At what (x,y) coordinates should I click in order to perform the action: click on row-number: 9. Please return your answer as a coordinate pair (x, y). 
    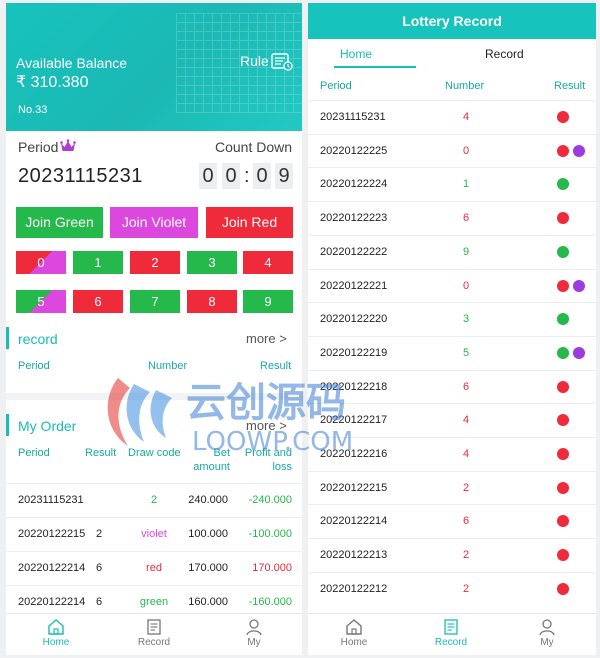
    Looking at the image, I should click on (466, 251).